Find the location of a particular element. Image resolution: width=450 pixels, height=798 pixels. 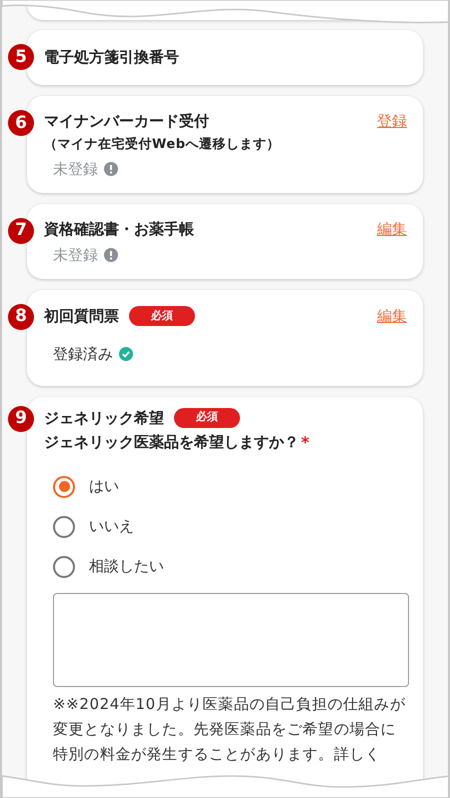

section-title: ジェネリック希望 is located at coordinates (104, 418).